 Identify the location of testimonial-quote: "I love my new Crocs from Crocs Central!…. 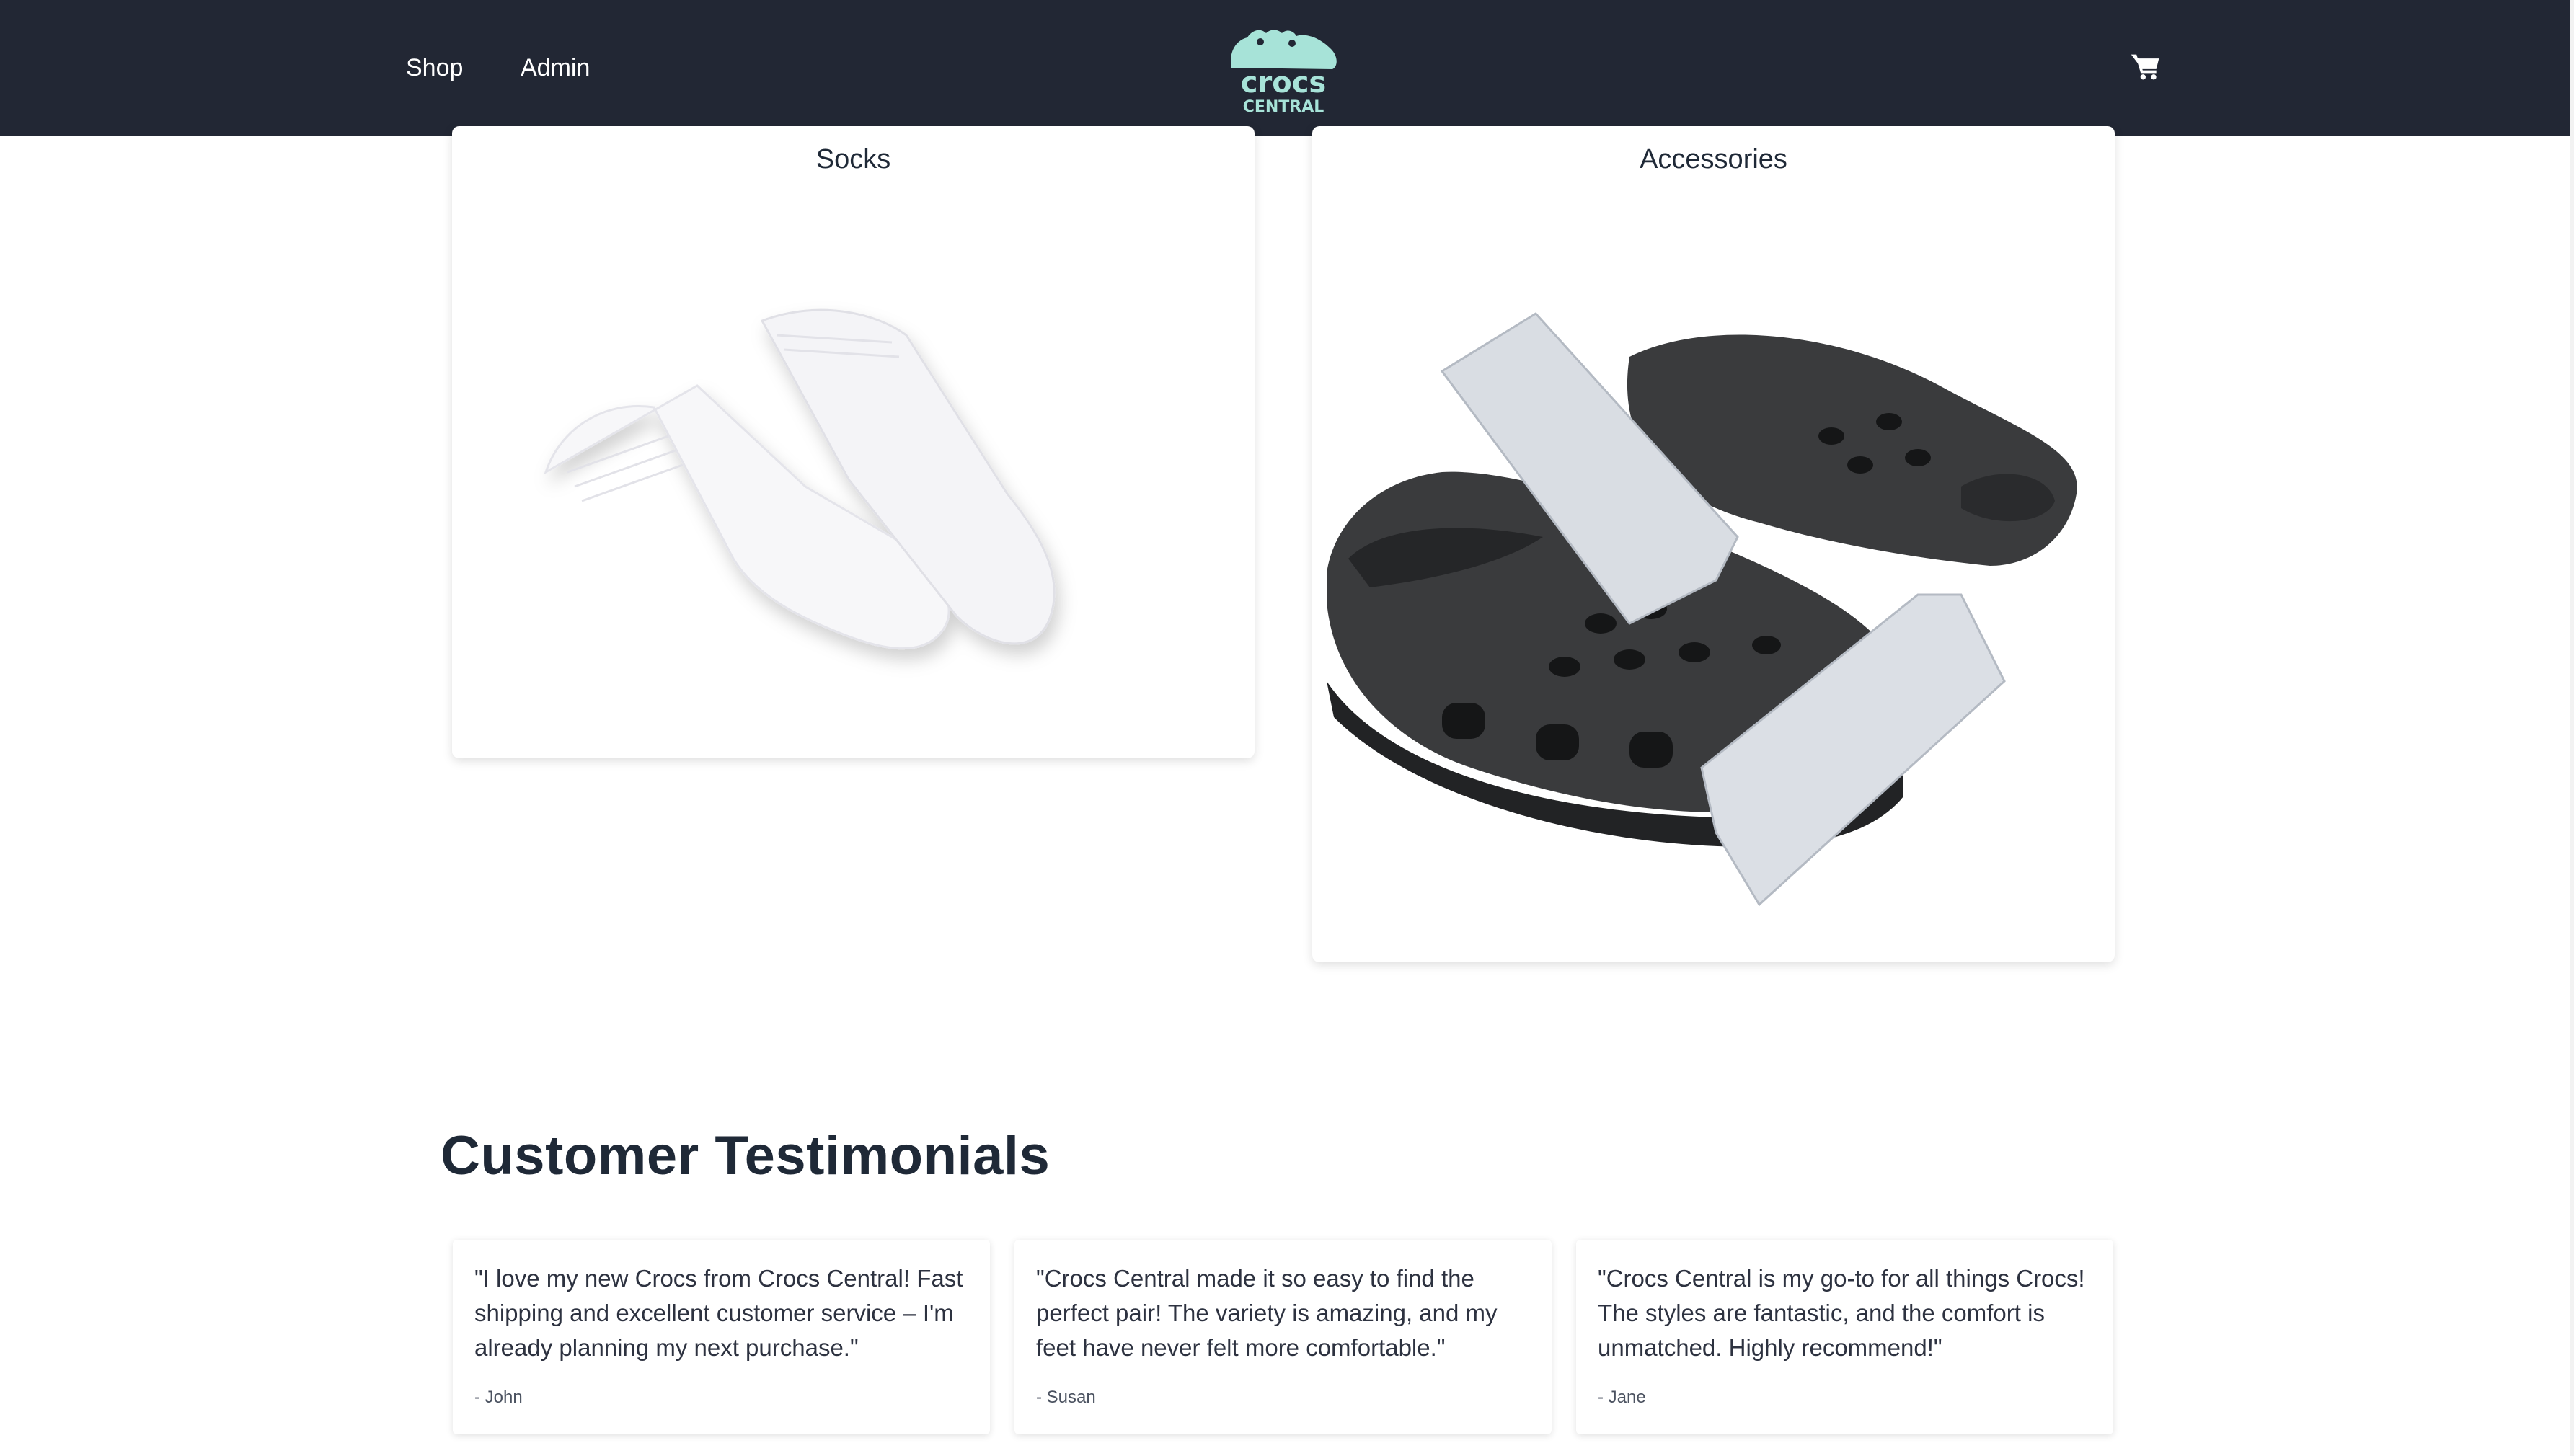
(718, 1313).